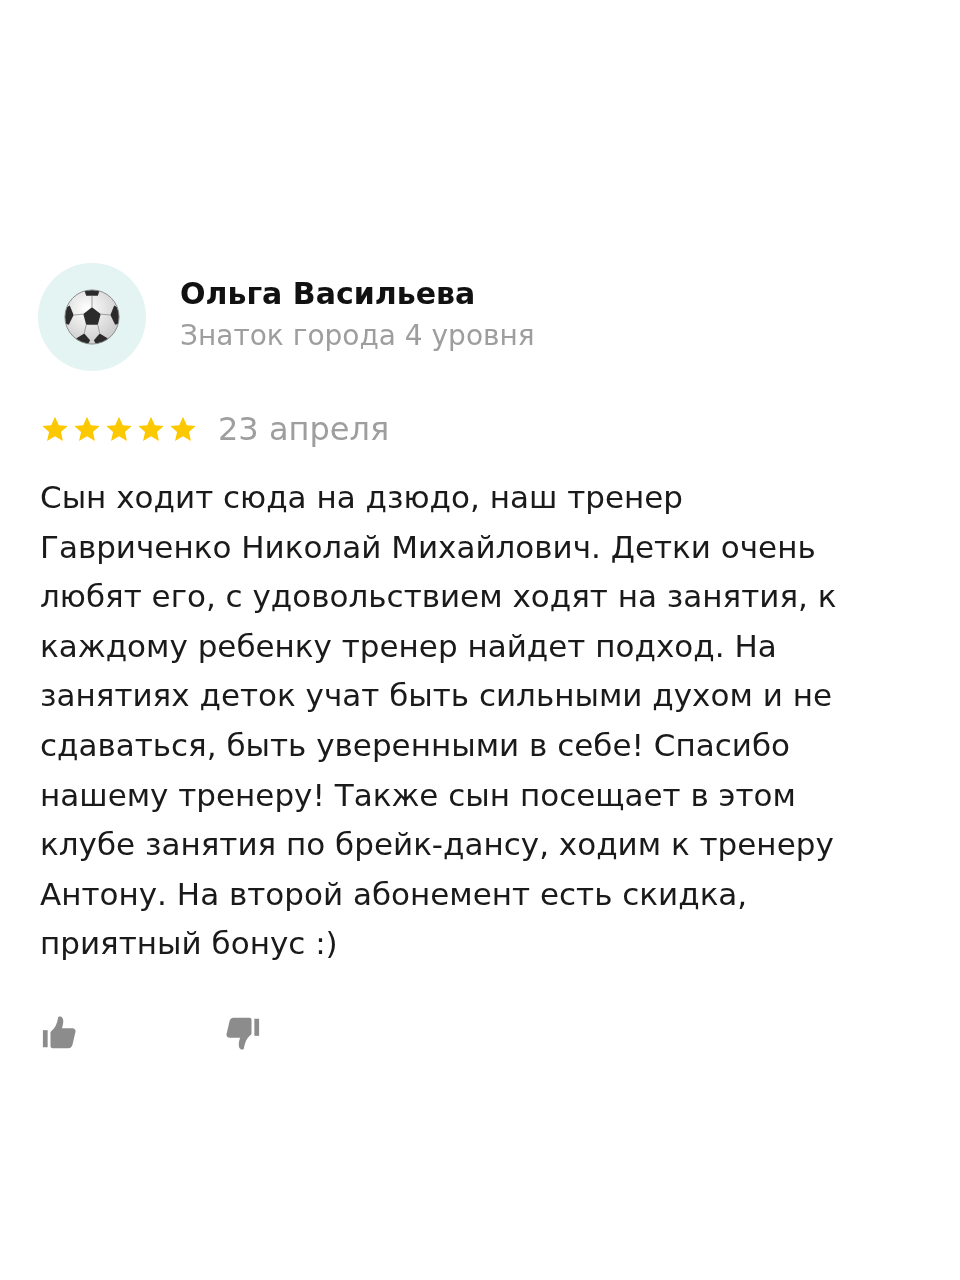  What do you see at coordinates (92, 317) in the screenshot?
I see `soccer-ball-icon` at bounding box center [92, 317].